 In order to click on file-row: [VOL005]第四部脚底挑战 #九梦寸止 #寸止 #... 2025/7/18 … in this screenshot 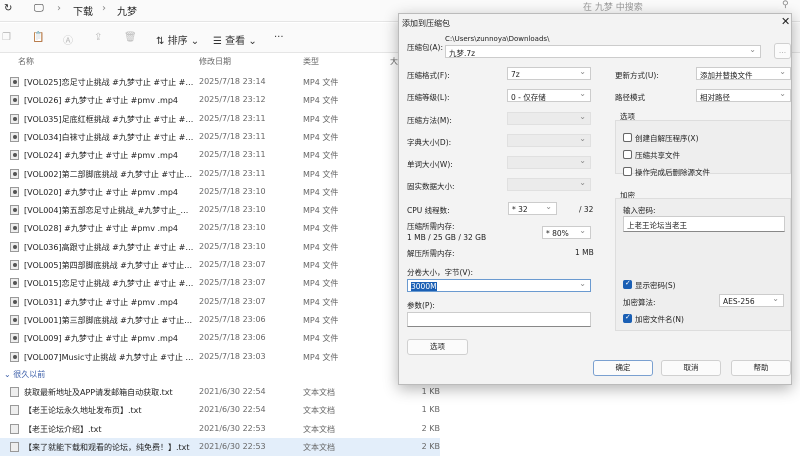, I will do `click(220, 265)`.